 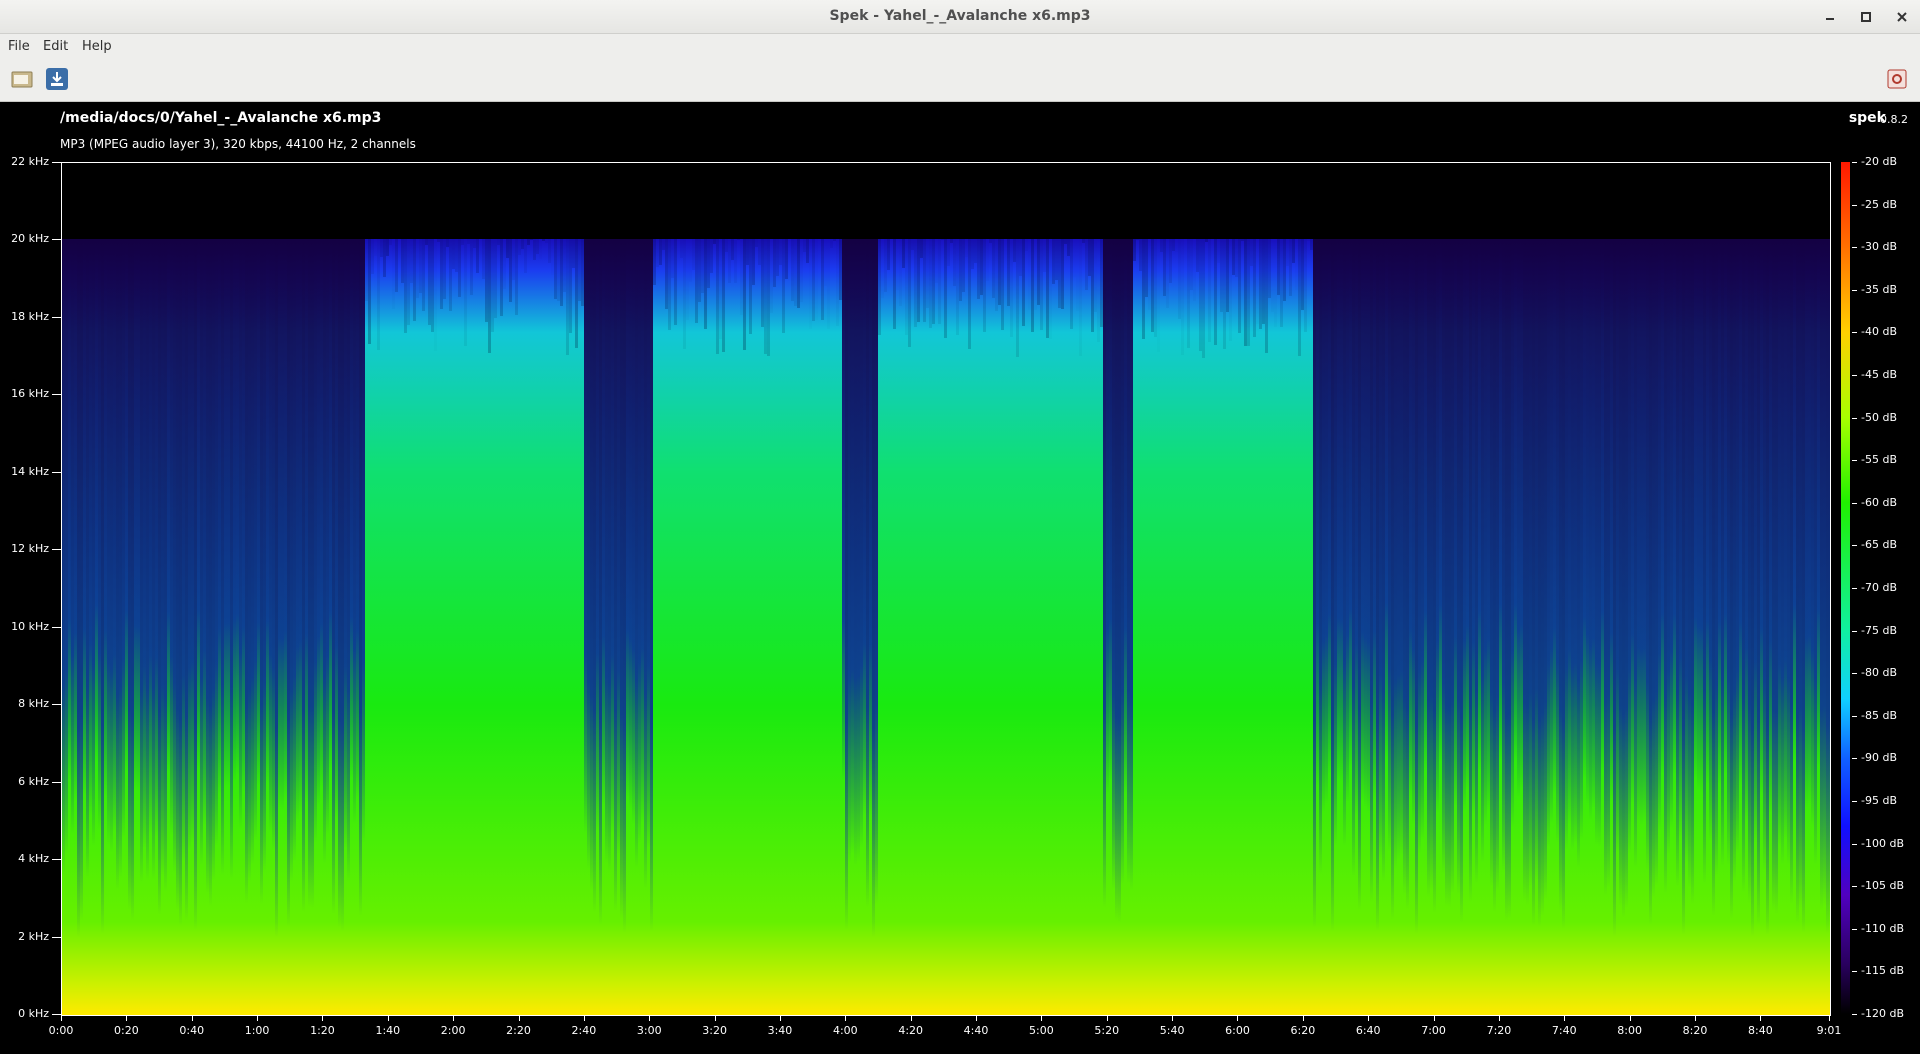 What do you see at coordinates (1629, 1030) in the screenshot?
I see `time-label: 8:00` at bounding box center [1629, 1030].